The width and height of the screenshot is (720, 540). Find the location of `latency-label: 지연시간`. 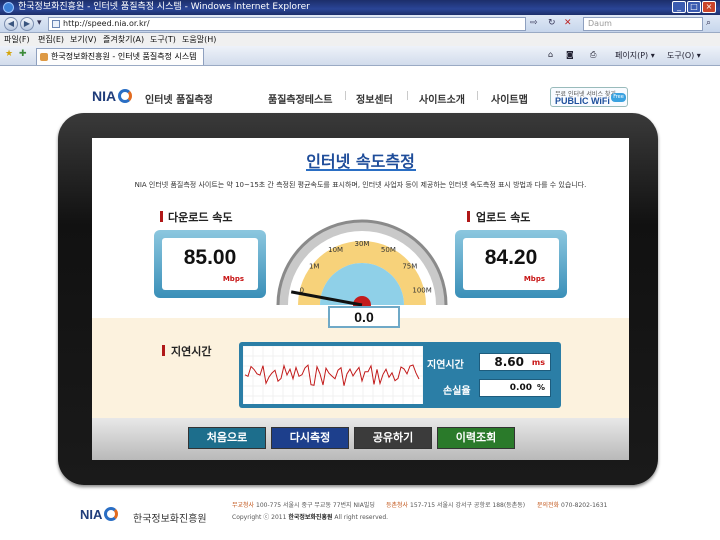

latency-label: 지연시간 is located at coordinates (445, 365).